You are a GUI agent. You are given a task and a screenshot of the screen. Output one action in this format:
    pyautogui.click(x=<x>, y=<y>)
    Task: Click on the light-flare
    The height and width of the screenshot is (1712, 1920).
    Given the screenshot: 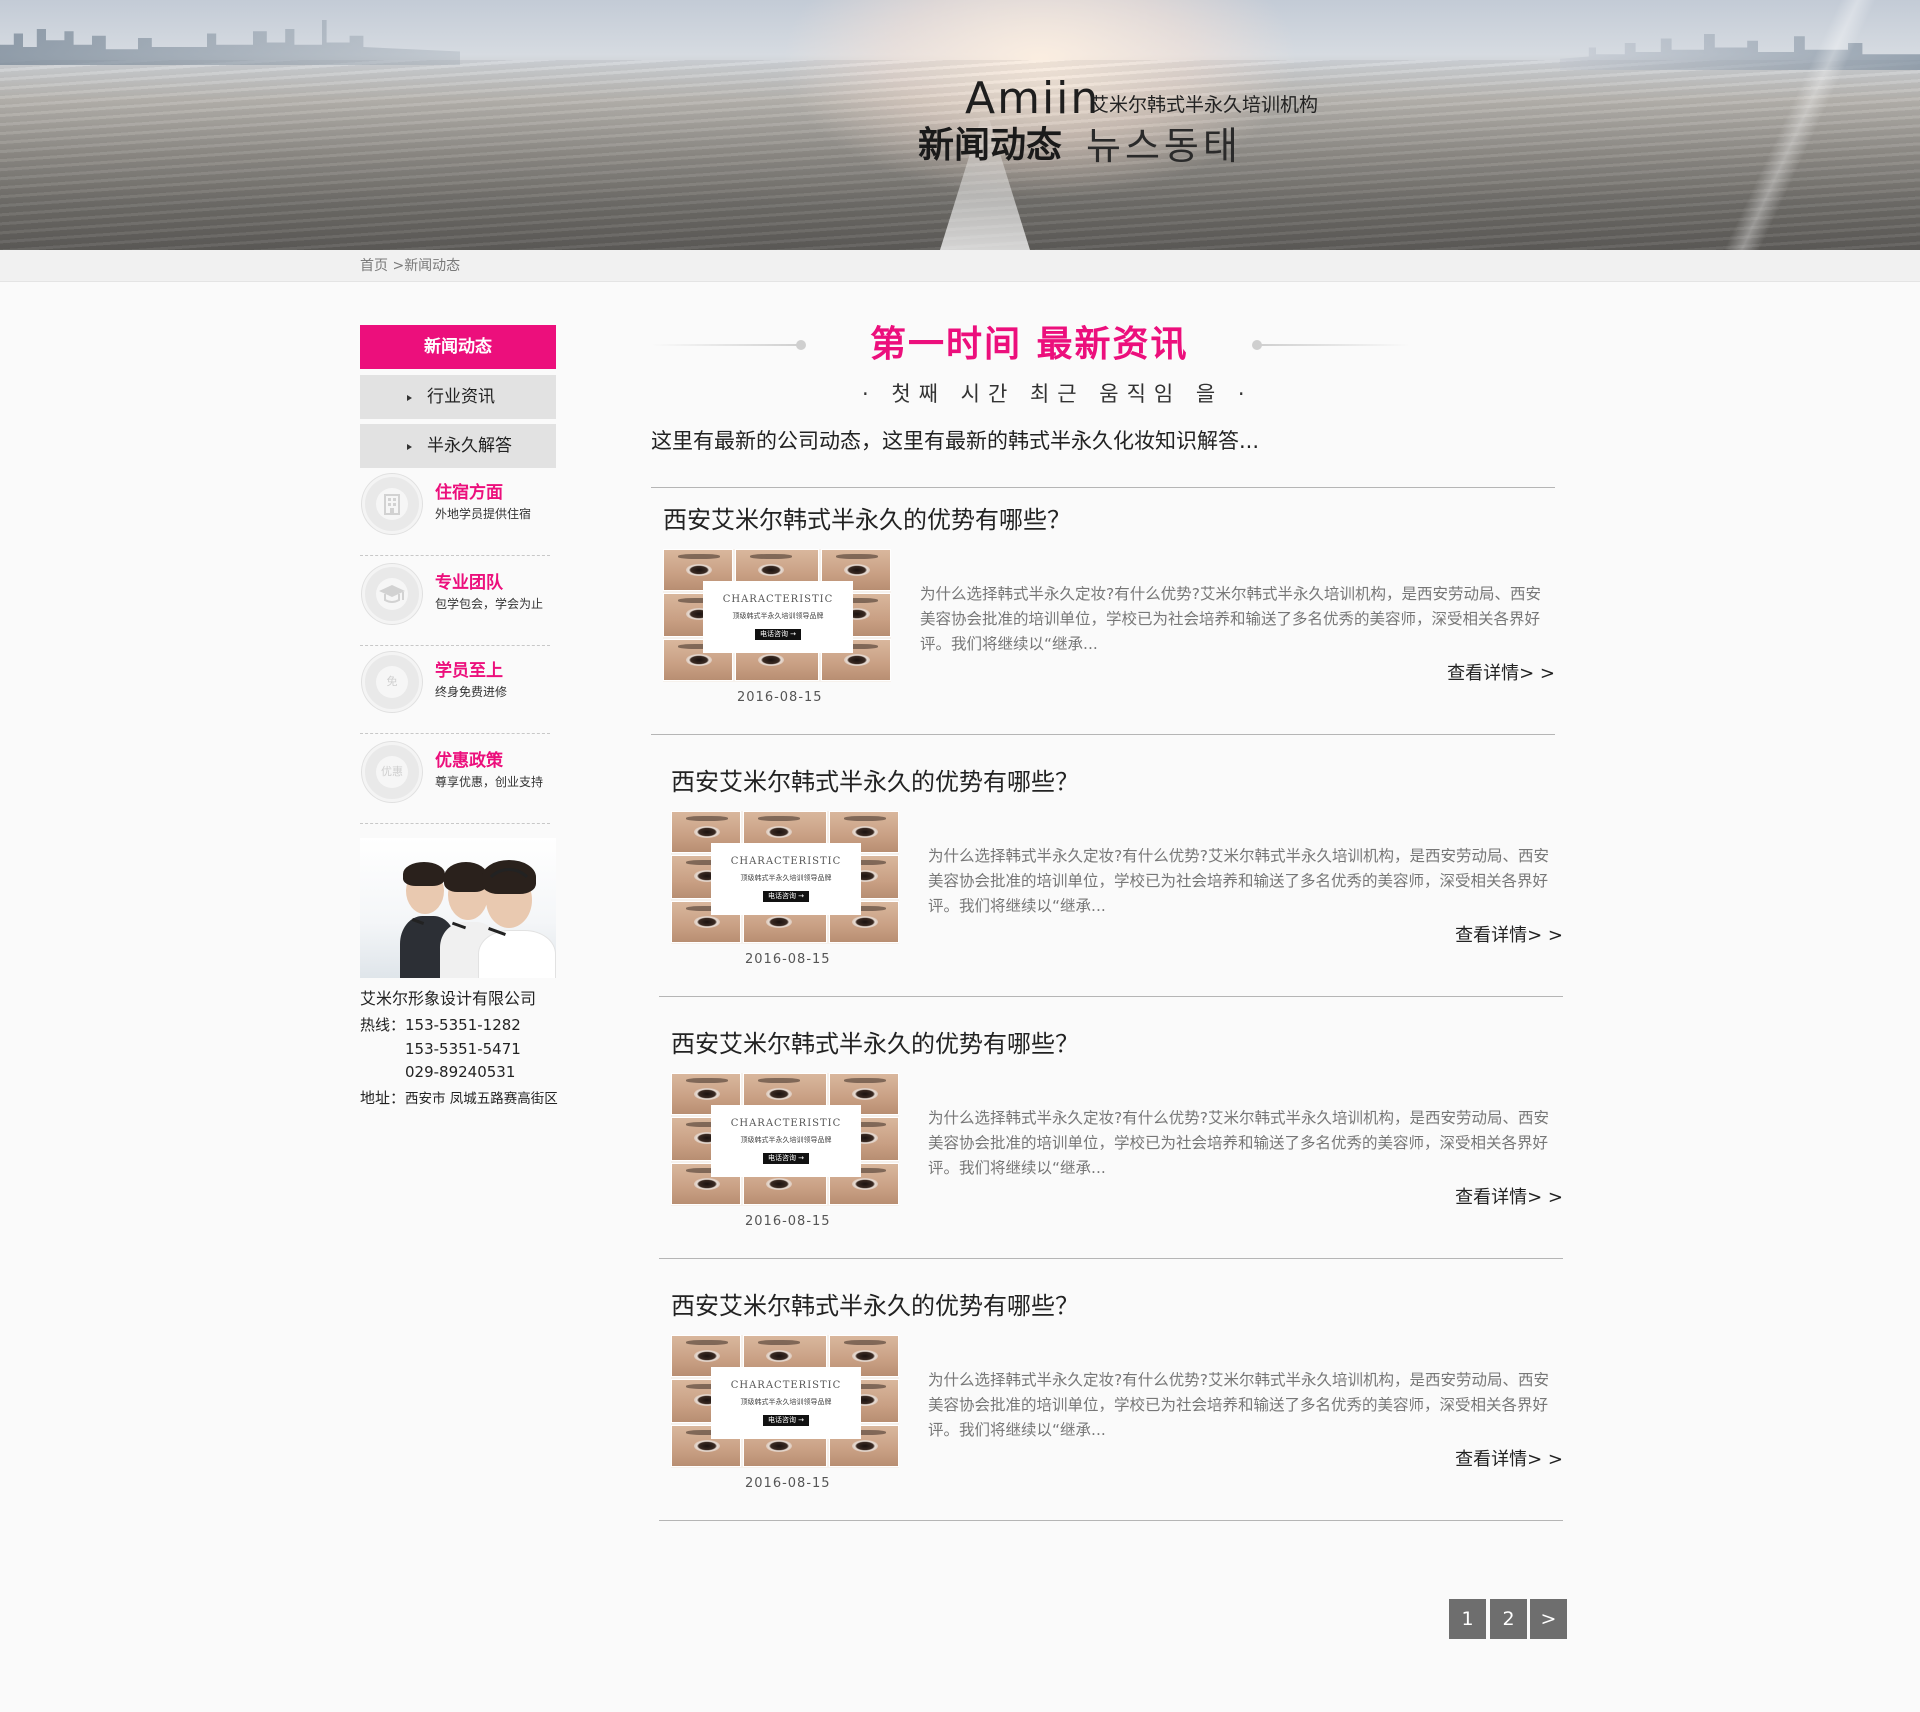 What is the action you would take?
    pyautogui.click(x=1800, y=125)
    